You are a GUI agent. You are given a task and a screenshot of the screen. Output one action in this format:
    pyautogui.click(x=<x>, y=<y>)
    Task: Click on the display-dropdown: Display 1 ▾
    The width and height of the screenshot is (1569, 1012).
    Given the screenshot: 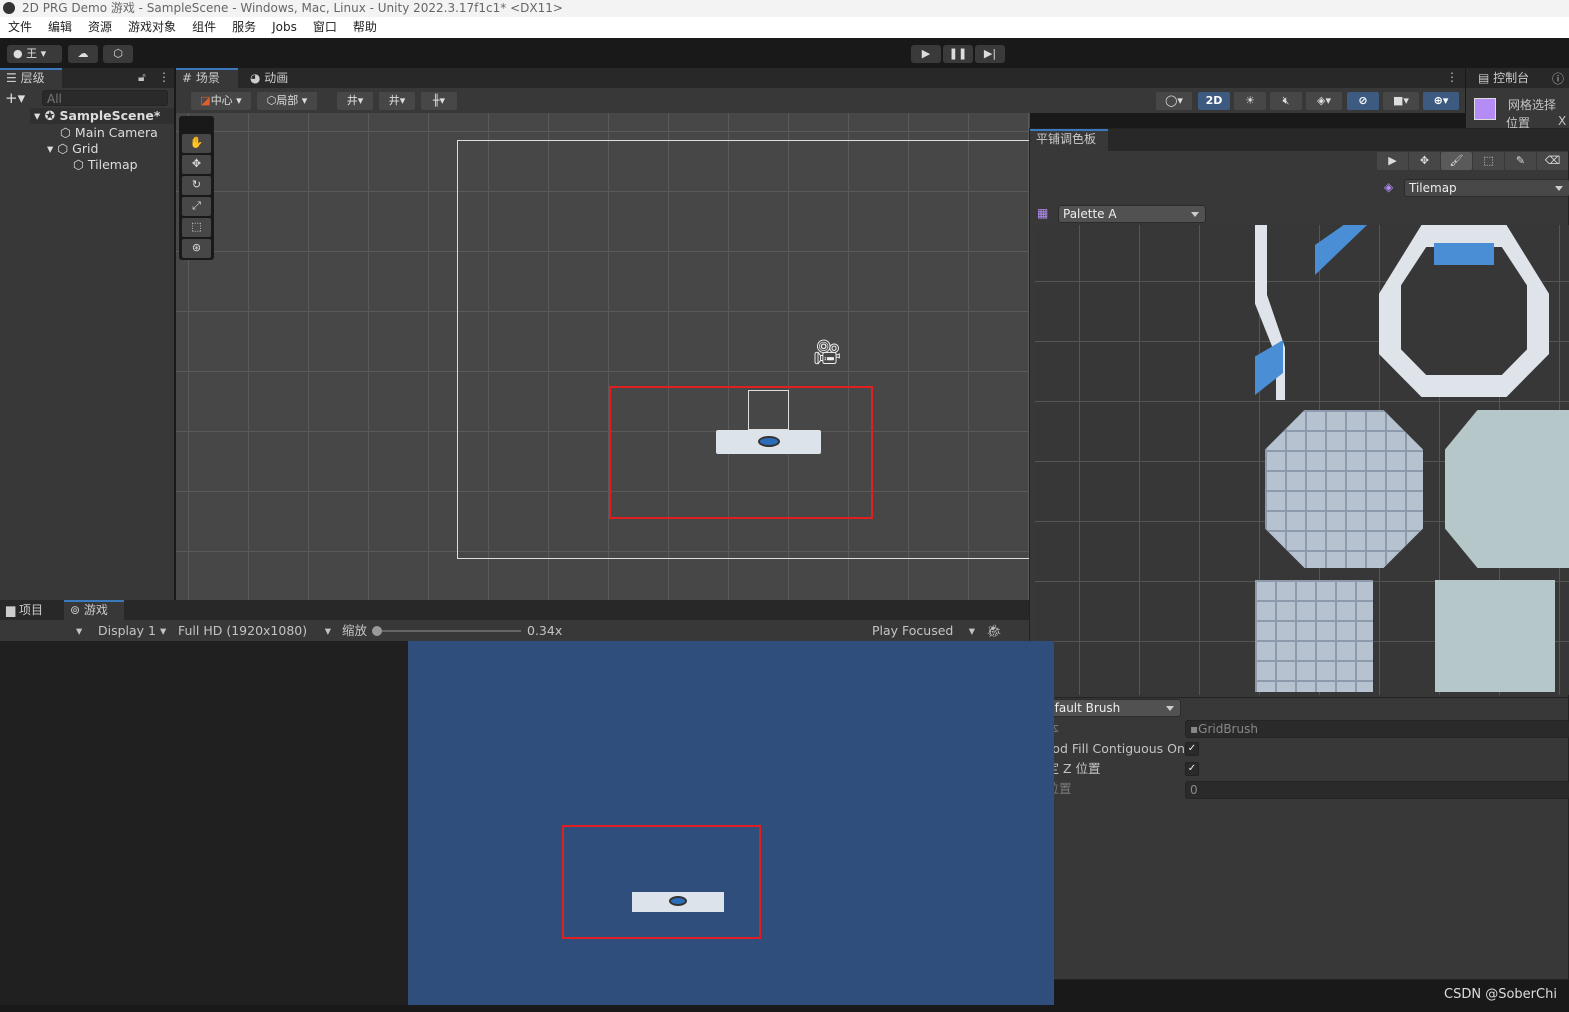 What is the action you would take?
    pyautogui.click(x=132, y=630)
    